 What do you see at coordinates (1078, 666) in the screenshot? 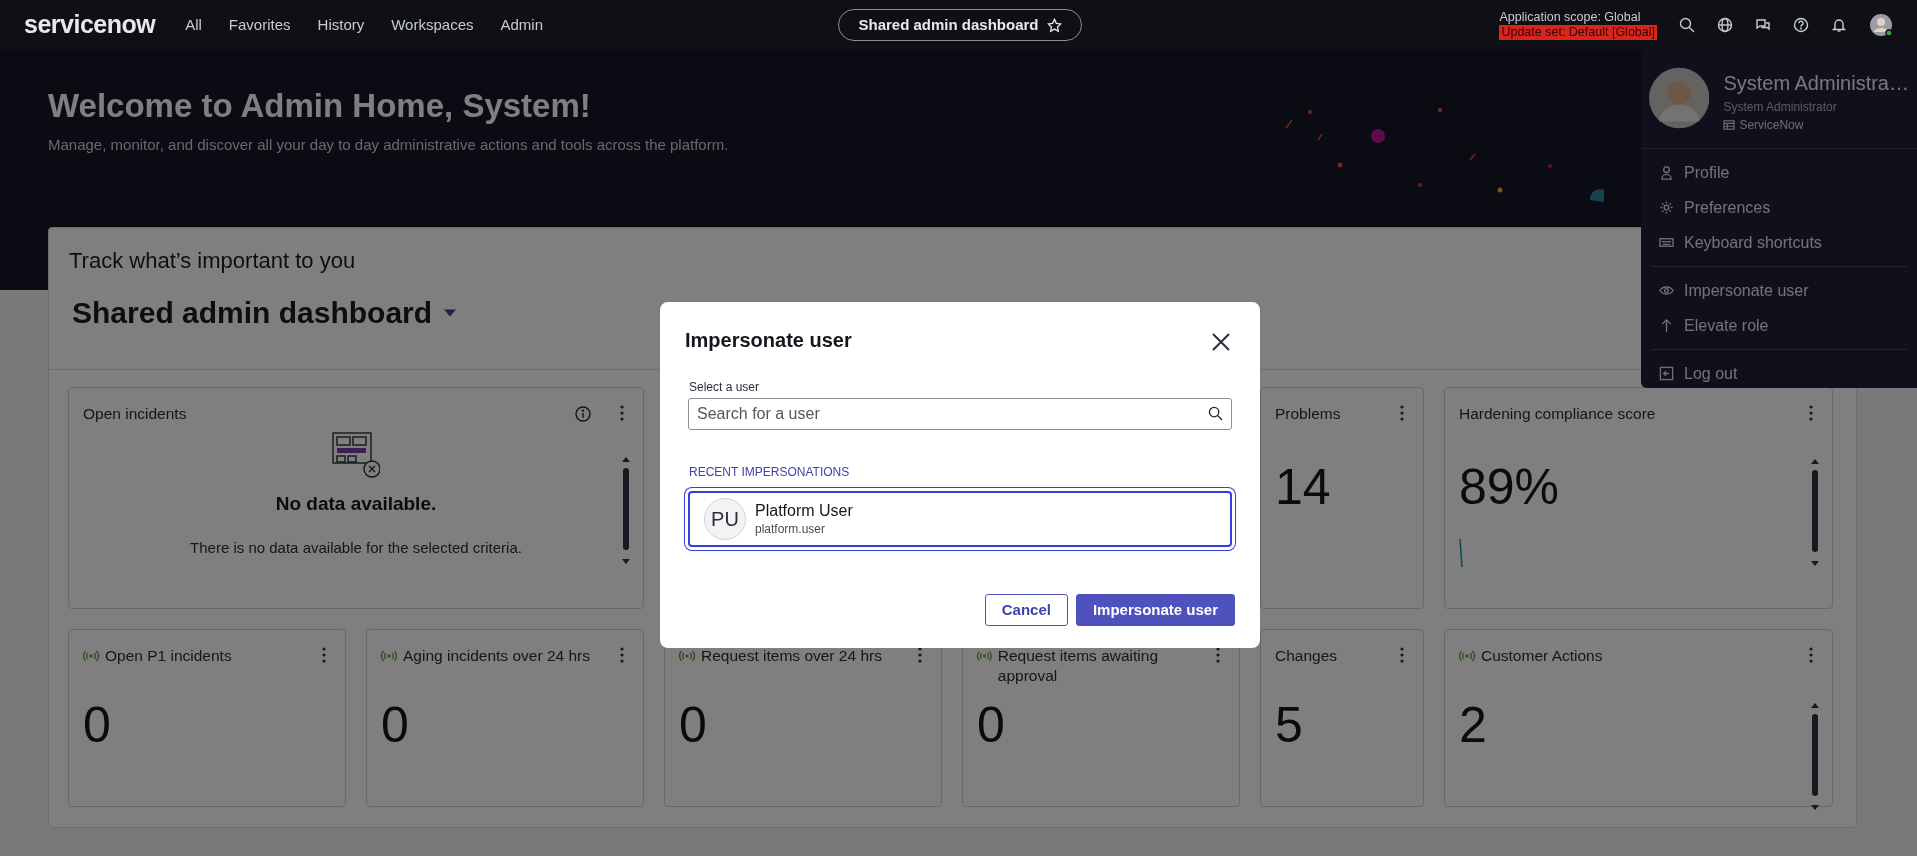
I see `card-title: Request items awaiting approval` at bounding box center [1078, 666].